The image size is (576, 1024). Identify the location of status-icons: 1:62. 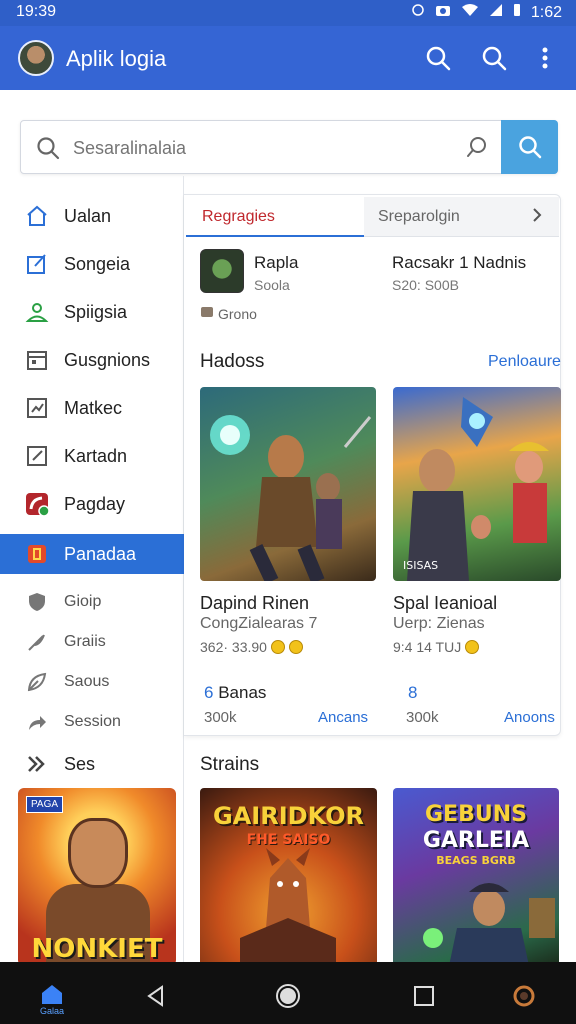
(486, 12).